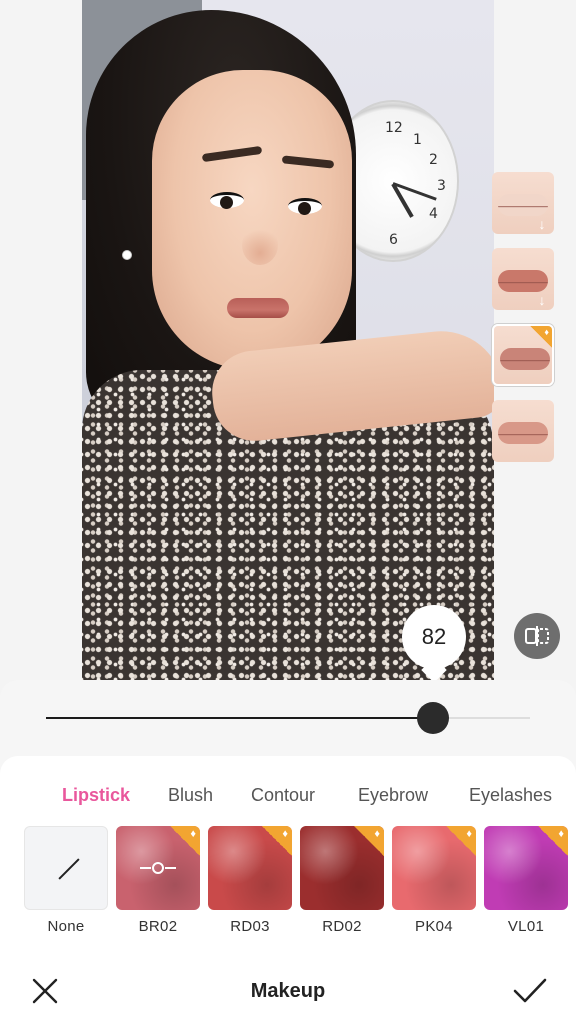 The height and width of the screenshot is (1024, 576). Describe the element at coordinates (250, 926) in the screenshot. I see `swatch-label: RD03` at that location.